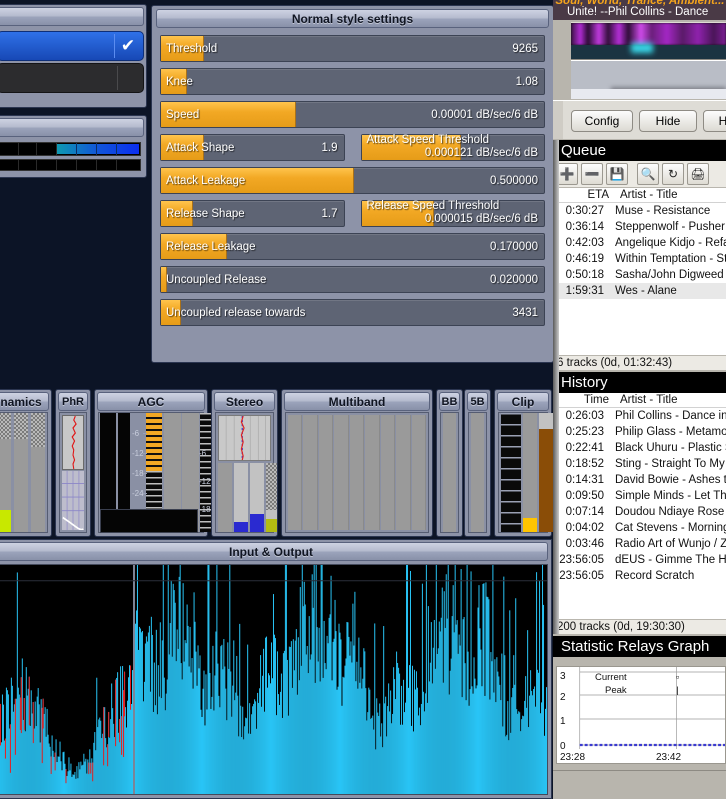 The height and width of the screenshot is (799, 726). I want to click on save-icon-glyph: 💾, so click(617, 174).